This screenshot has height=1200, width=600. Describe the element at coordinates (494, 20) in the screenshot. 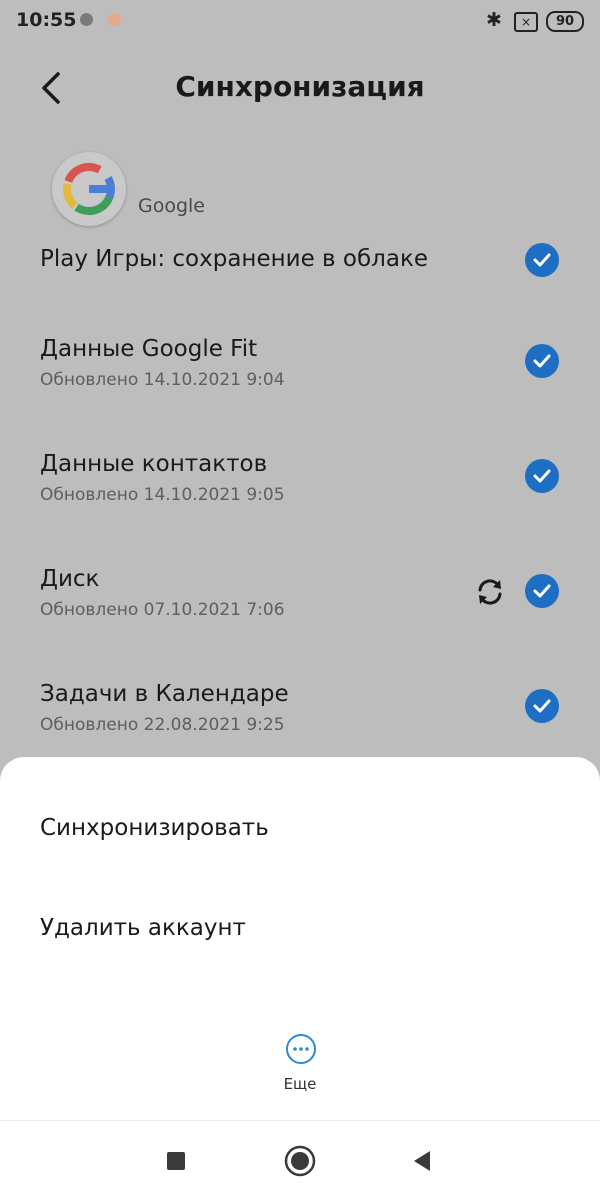

I see `bluetooth-icon: ✱` at that location.